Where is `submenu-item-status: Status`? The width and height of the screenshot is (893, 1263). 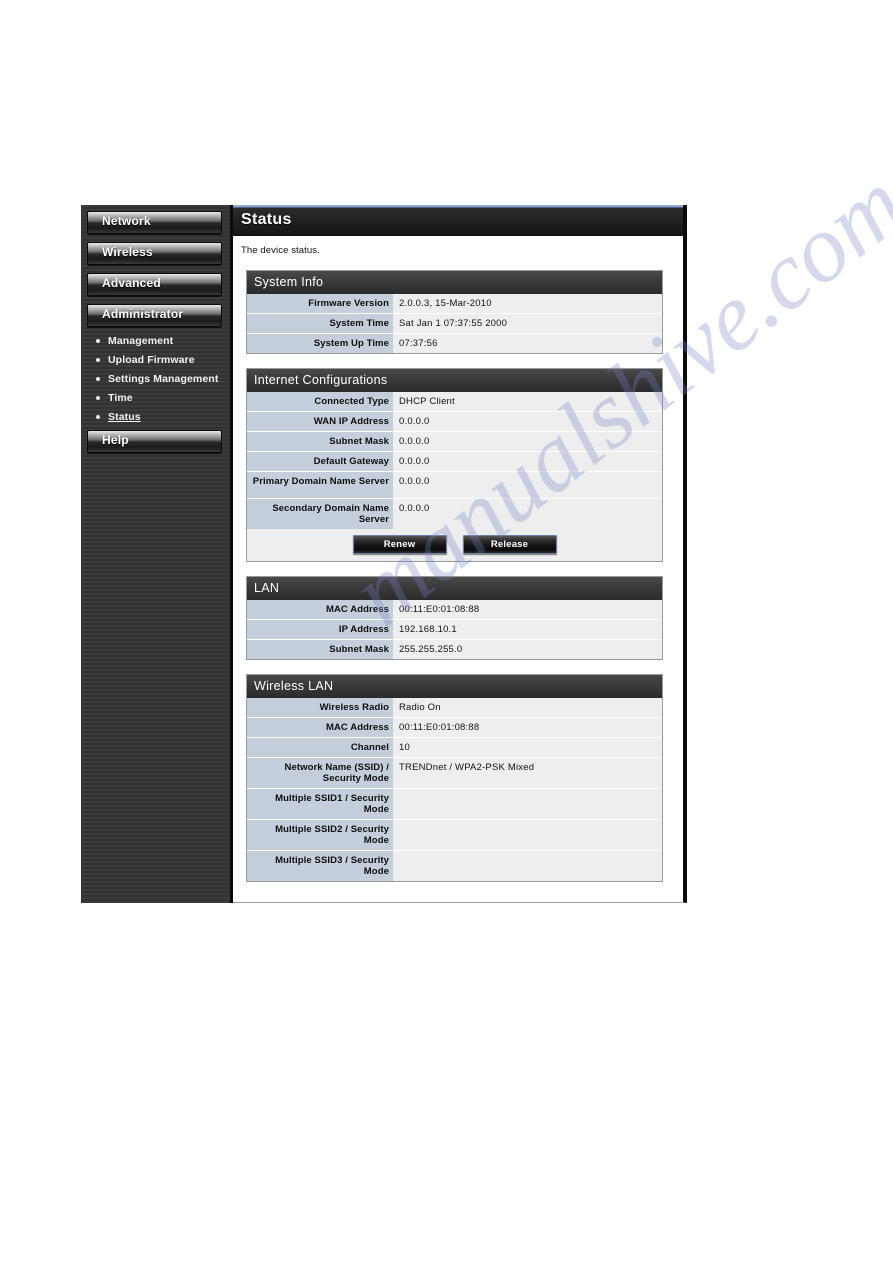 submenu-item-status: Status is located at coordinates (158, 417).